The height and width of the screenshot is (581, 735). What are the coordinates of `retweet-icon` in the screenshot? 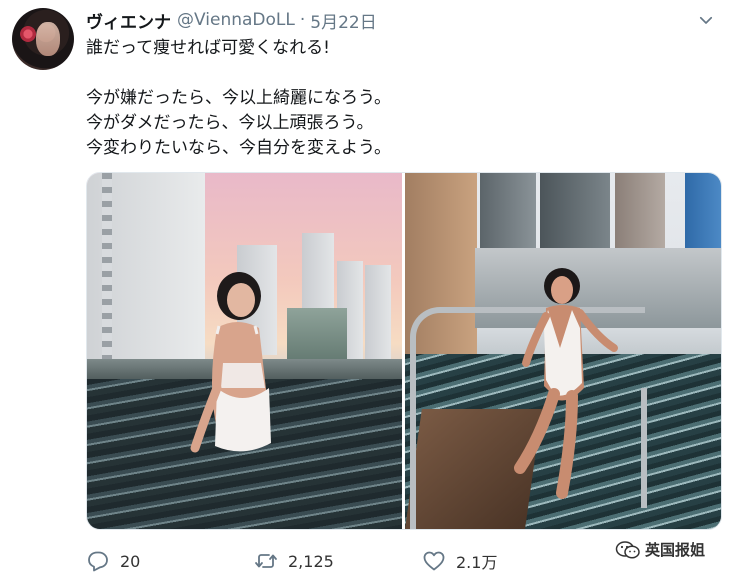 It's located at (266, 561).